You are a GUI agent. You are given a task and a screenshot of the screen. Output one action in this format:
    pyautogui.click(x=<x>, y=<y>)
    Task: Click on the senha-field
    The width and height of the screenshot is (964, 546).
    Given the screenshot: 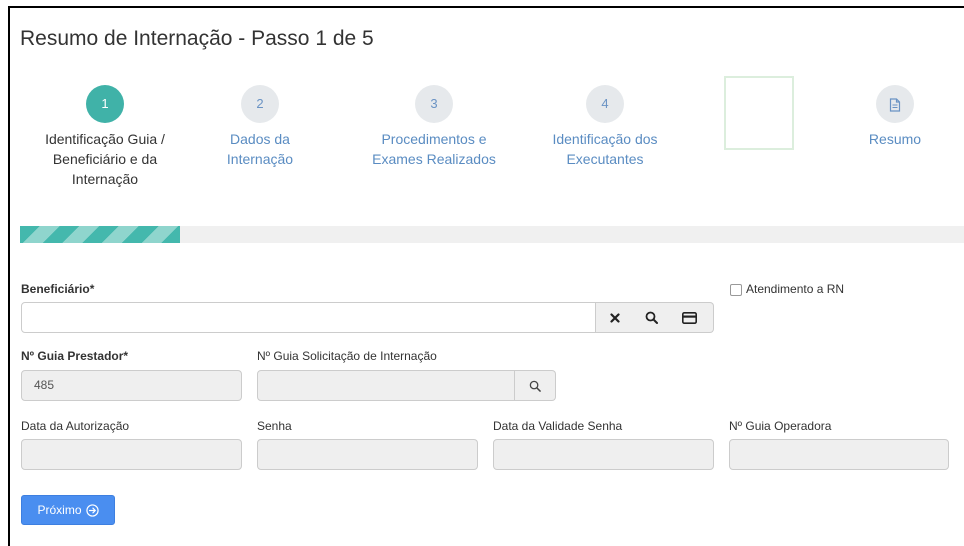 What is the action you would take?
    pyautogui.click(x=367, y=454)
    